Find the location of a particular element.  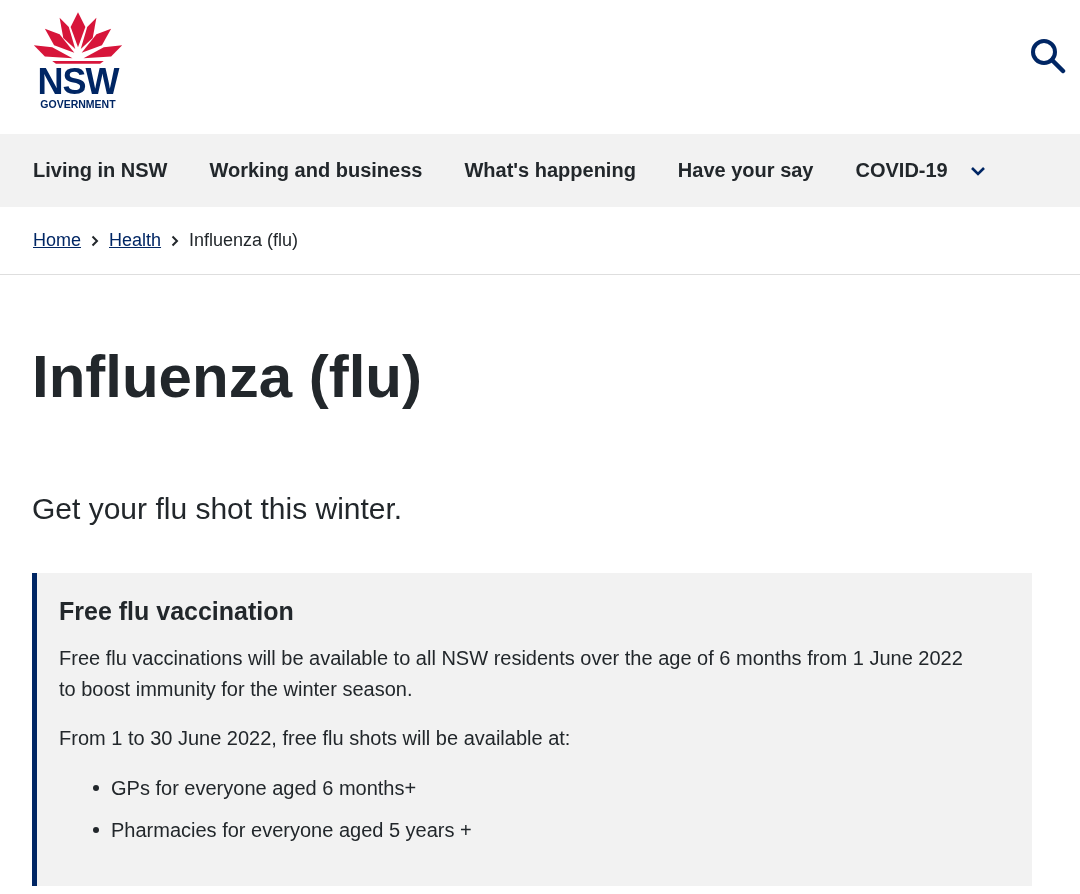

breadcrumb-current: Influenza (flu) is located at coordinates (244, 240).